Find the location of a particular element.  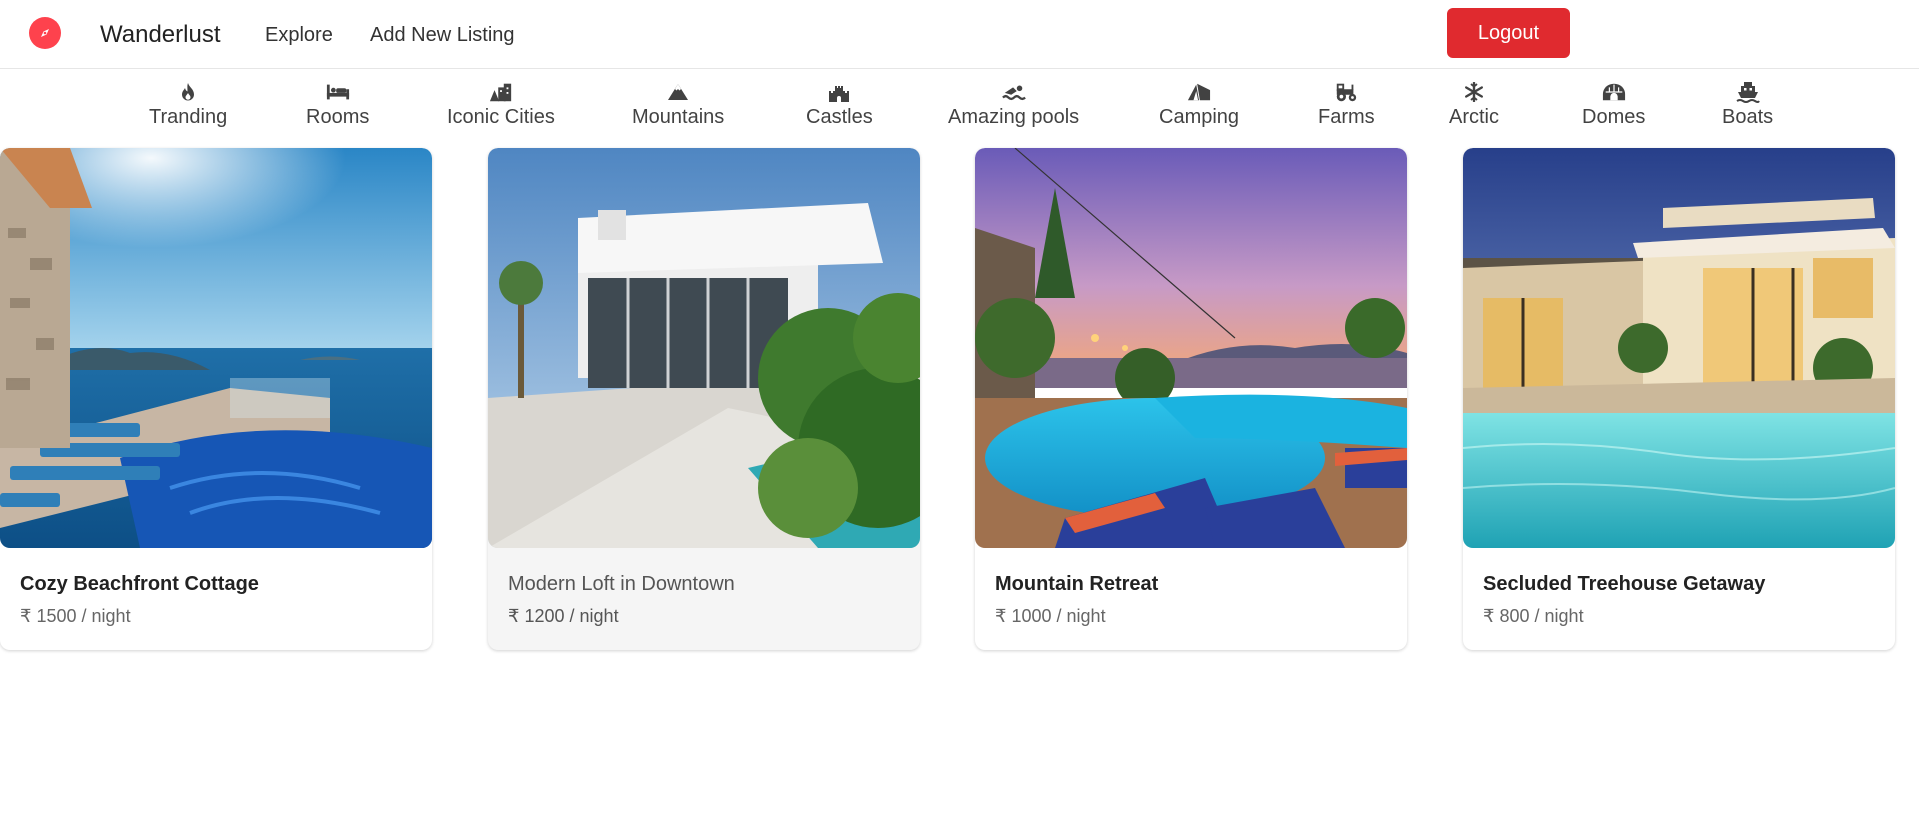

listing-card: Secluded Treehouse Getaway ₹ 800 / night is located at coordinates (1679, 399).